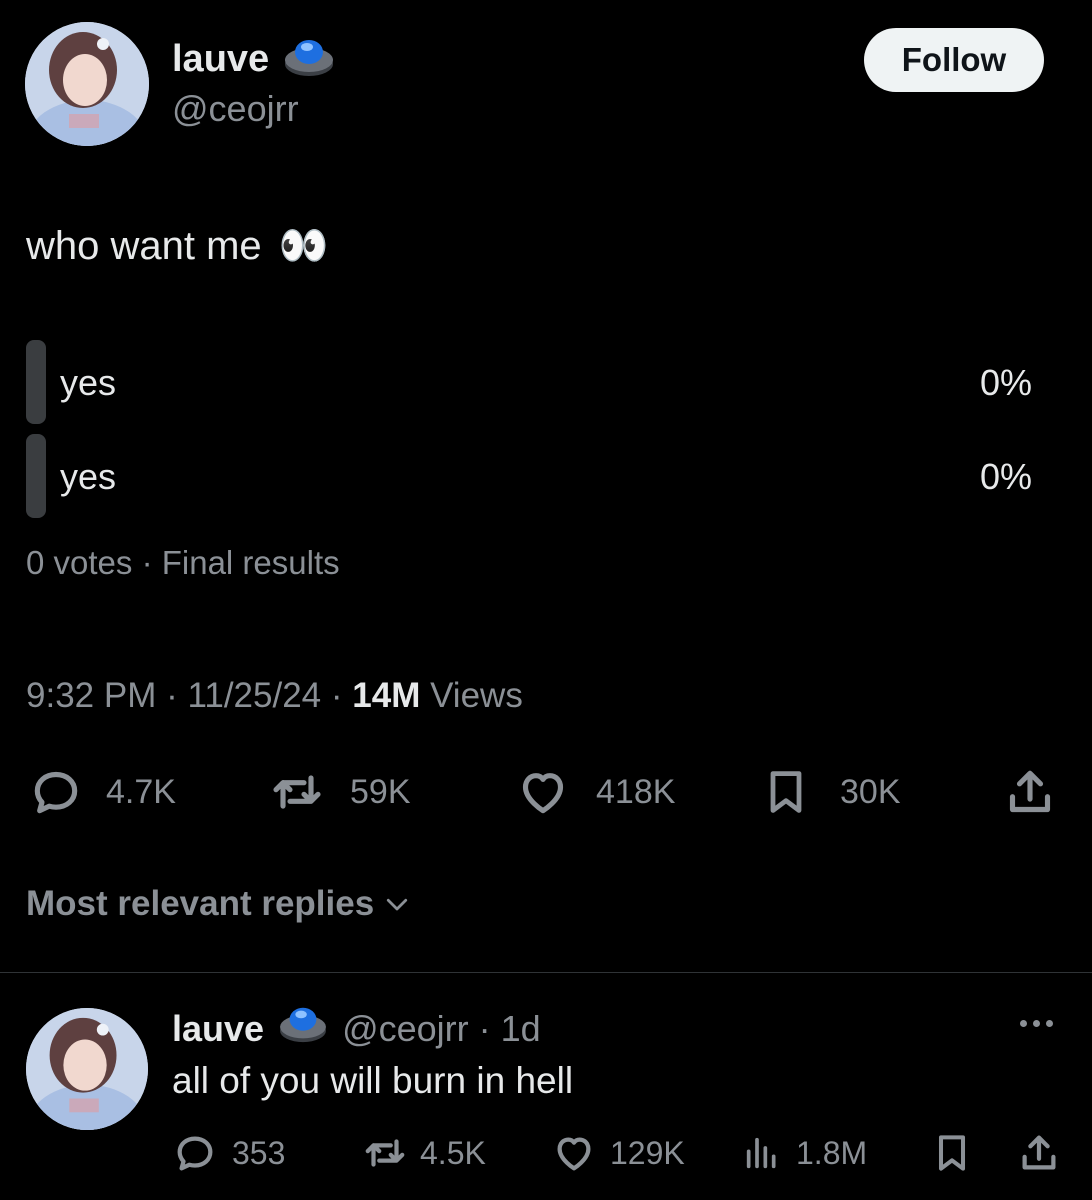 This screenshot has height=1200, width=1092. What do you see at coordinates (832, 1152) in the screenshot?
I see `reply-views-count: 1.8M` at bounding box center [832, 1152].